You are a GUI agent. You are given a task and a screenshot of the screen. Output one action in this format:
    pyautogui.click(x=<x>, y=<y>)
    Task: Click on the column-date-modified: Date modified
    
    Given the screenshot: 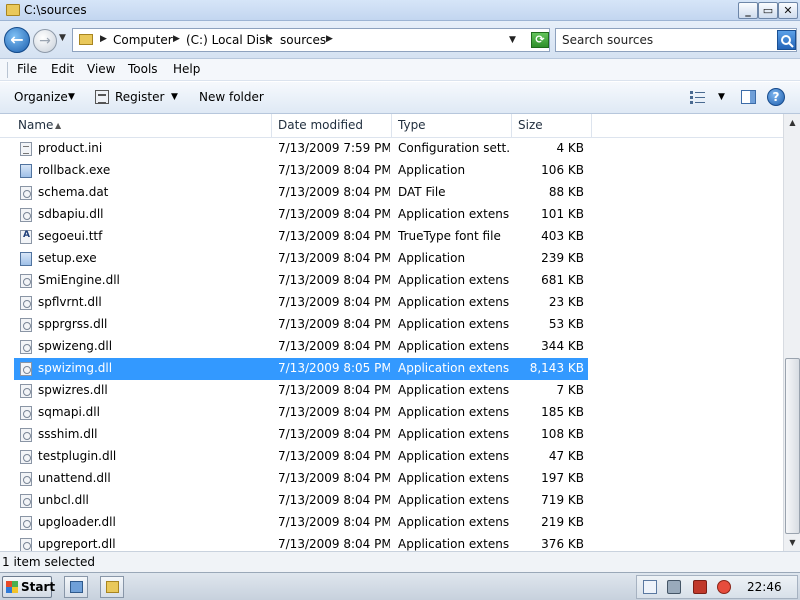 What is the action you would take?
    pyautogui.click(x=332, y=126)
    